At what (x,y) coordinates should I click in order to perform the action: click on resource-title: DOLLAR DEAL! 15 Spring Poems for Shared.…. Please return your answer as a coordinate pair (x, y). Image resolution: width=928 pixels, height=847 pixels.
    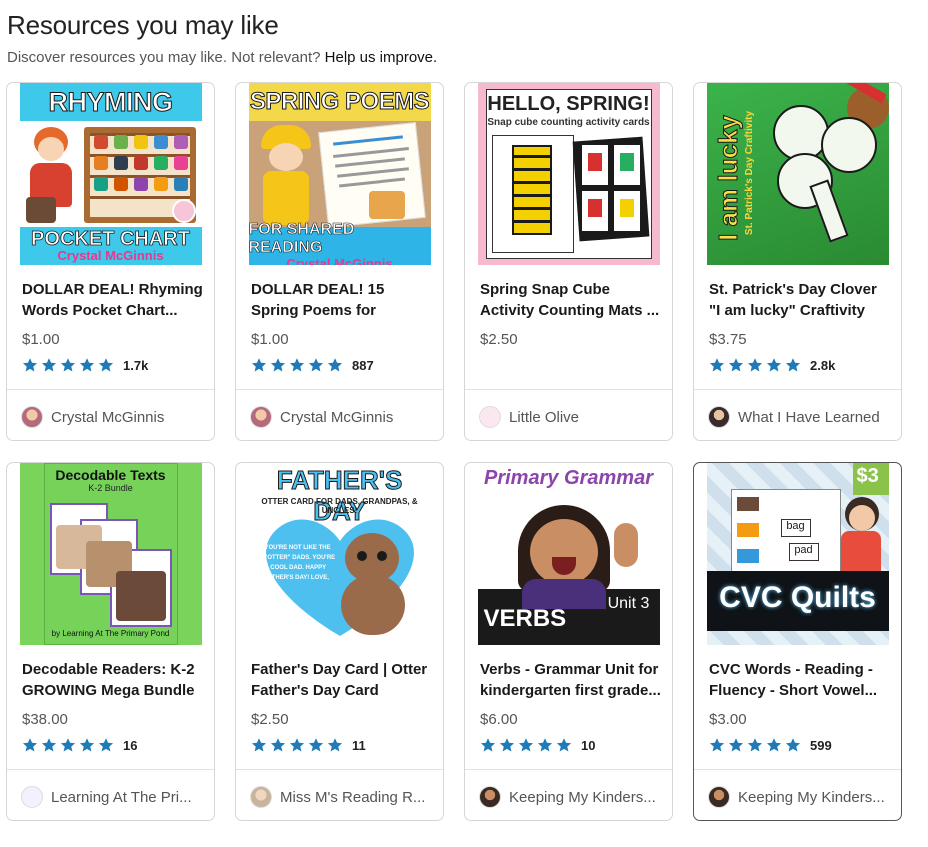
    Looking at the image, I should click on (342, 300).